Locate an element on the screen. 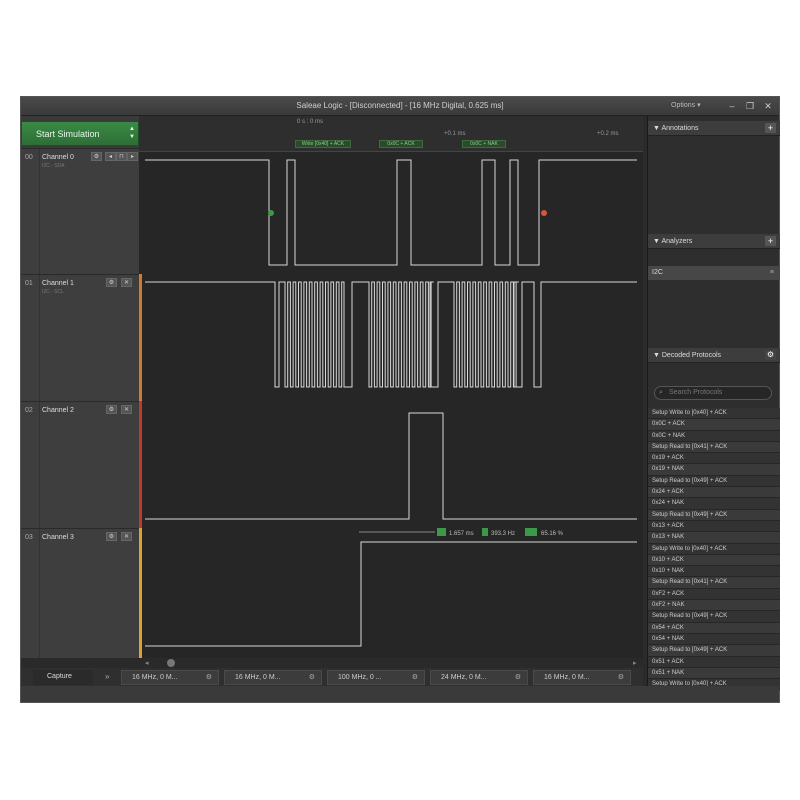  tab-2: 16 MHz, 0 M... ⚙ is located at coordinates (273, 677).